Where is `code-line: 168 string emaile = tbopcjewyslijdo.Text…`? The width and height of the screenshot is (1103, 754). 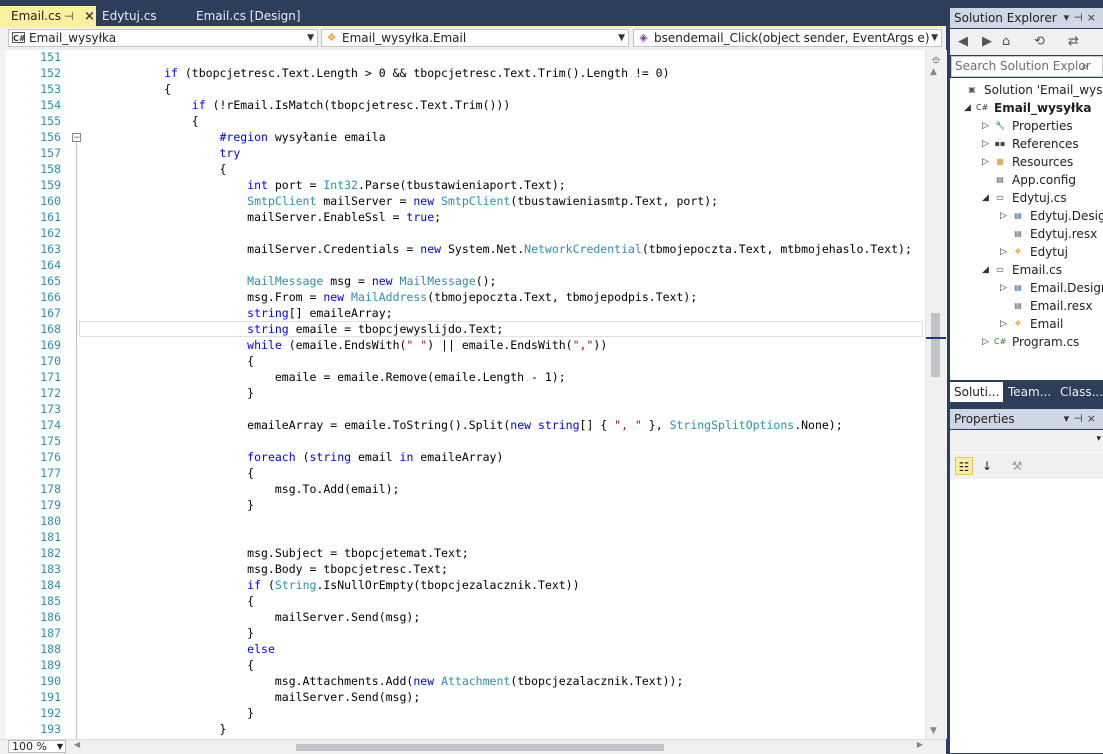 code-line: 168 string emaile = tbopcjewyslijdo.Text… is located at coordinates (462, 329).